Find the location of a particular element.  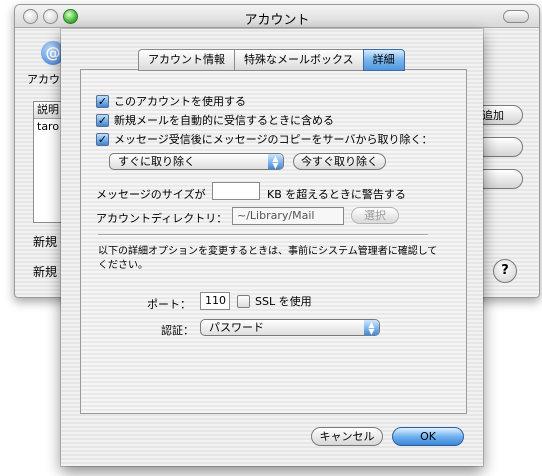

ssl-checkbox is located at coordinates (243, 301).